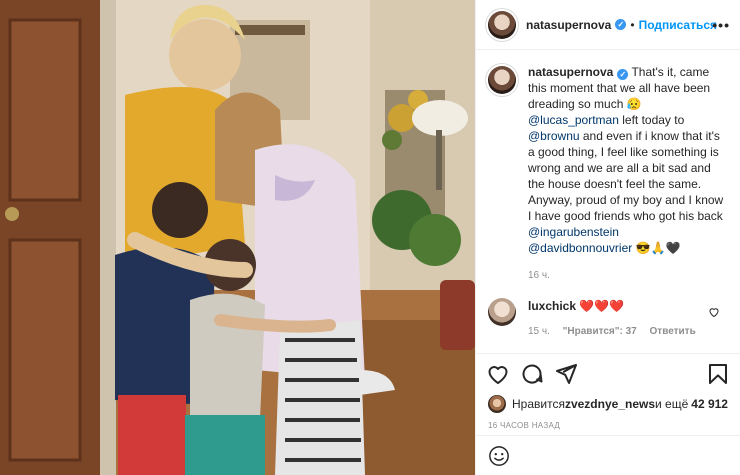  What do you see at coordinates (721, 25) in the screenshot?
I see `more-options-icon: •••` at bounding box center [721, 25].